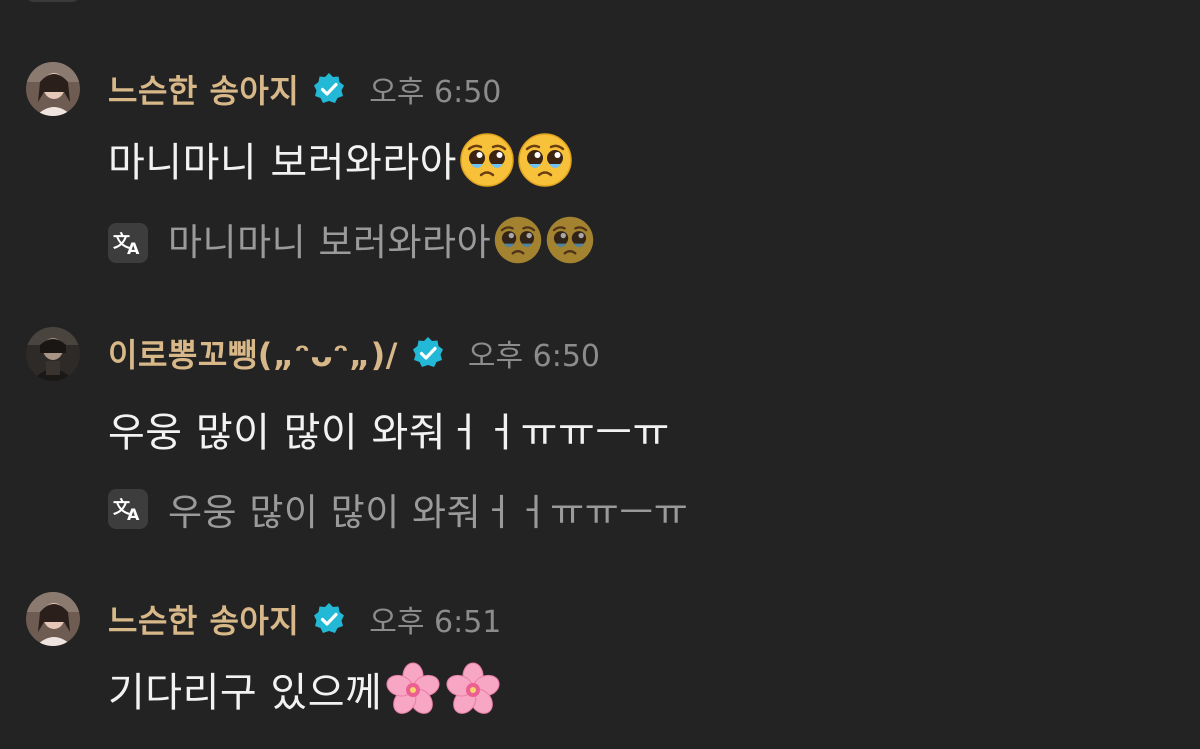  Describe the element at coordinates (428, 512) in the screenshot. I see `translation-text: 우웅 많이 많이 와줘ㅓㅓㅠㅠㅡㅠ` at that location.